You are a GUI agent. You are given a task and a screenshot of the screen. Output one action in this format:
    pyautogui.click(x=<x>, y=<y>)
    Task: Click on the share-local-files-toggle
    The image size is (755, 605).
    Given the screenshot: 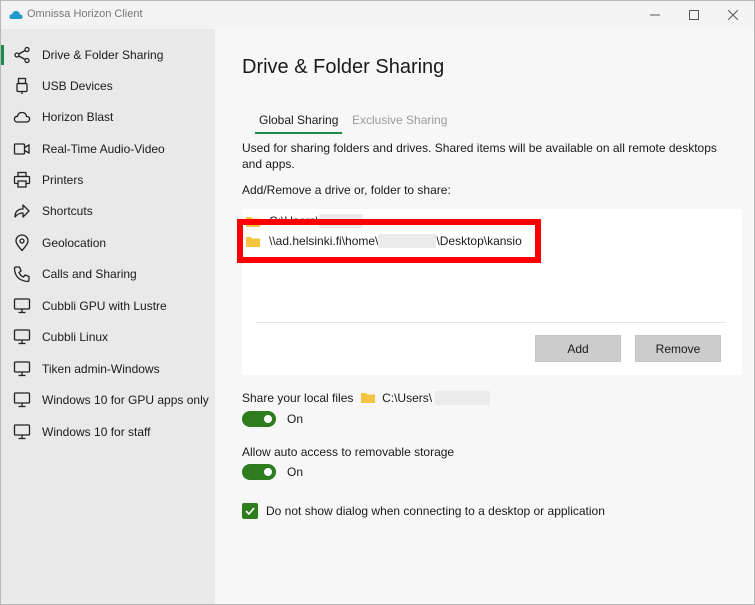 What is the action you would take?
    pyautogui.click(x=259, y=419)
    